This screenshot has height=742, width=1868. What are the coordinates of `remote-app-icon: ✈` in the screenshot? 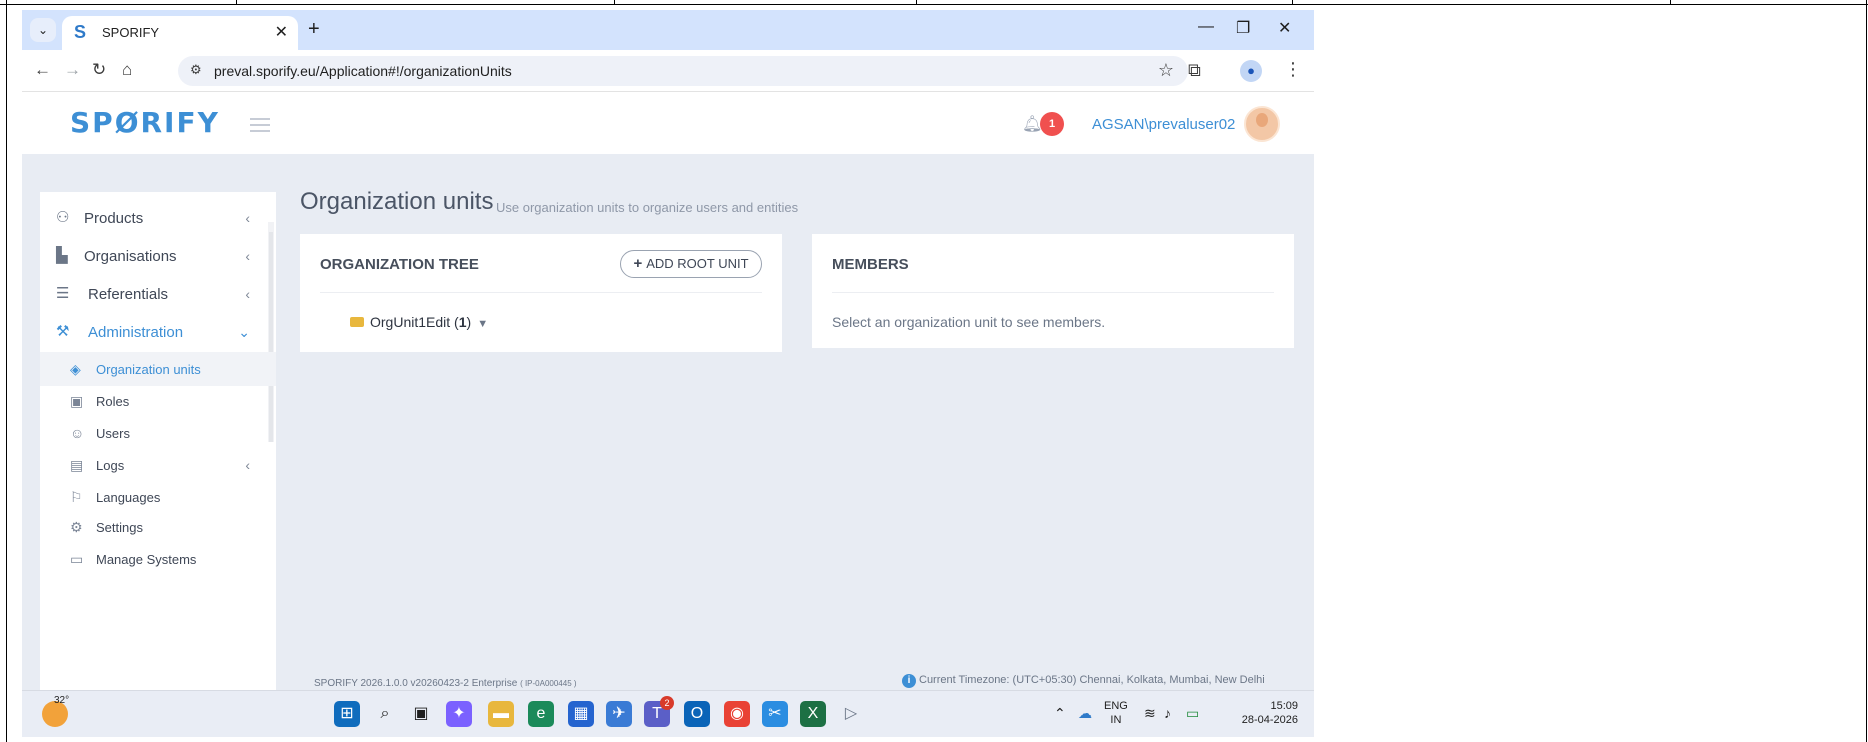 It's located at (619, 714).